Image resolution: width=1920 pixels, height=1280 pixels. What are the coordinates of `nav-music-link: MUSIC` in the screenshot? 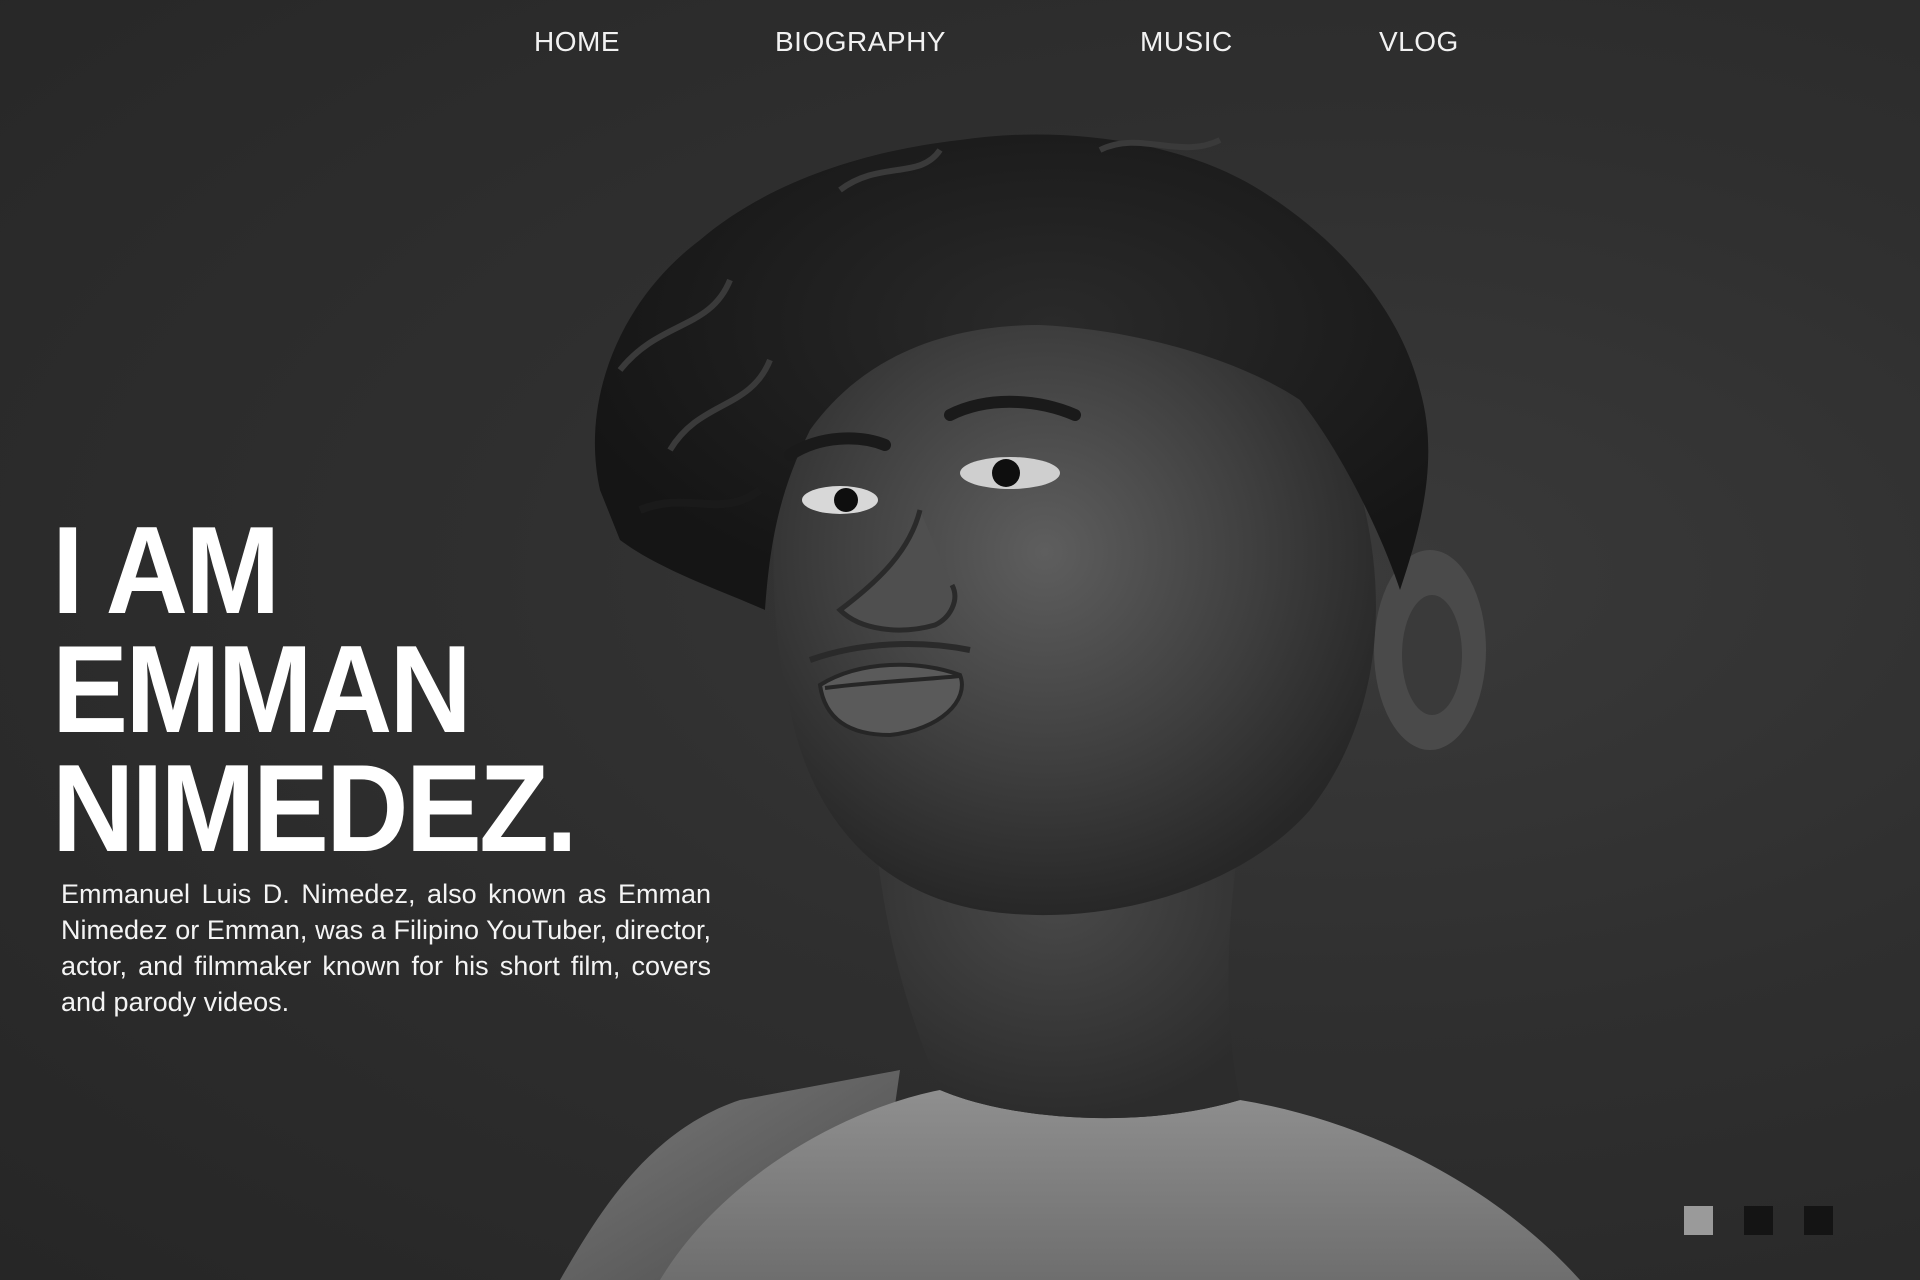 It's located at (1186, 42).